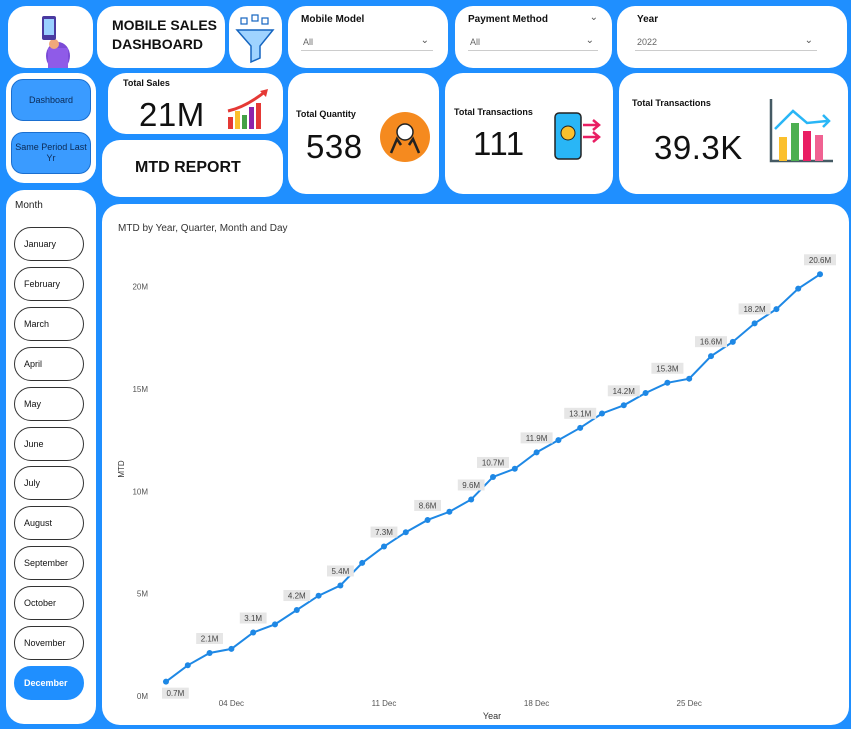  Describe the element at coordinates (493, 112) in the screenshot. I see `total-transactions-count-label: Total Transactions` at that location.